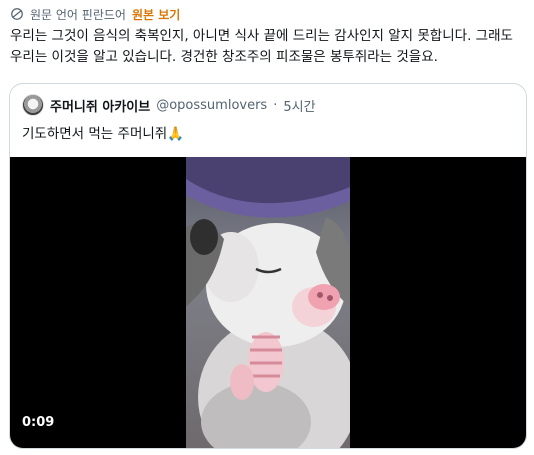 The height and width of the screenshot is (455, 534). I want to click on author-handle: @opossumlovers, so click(211, 105).